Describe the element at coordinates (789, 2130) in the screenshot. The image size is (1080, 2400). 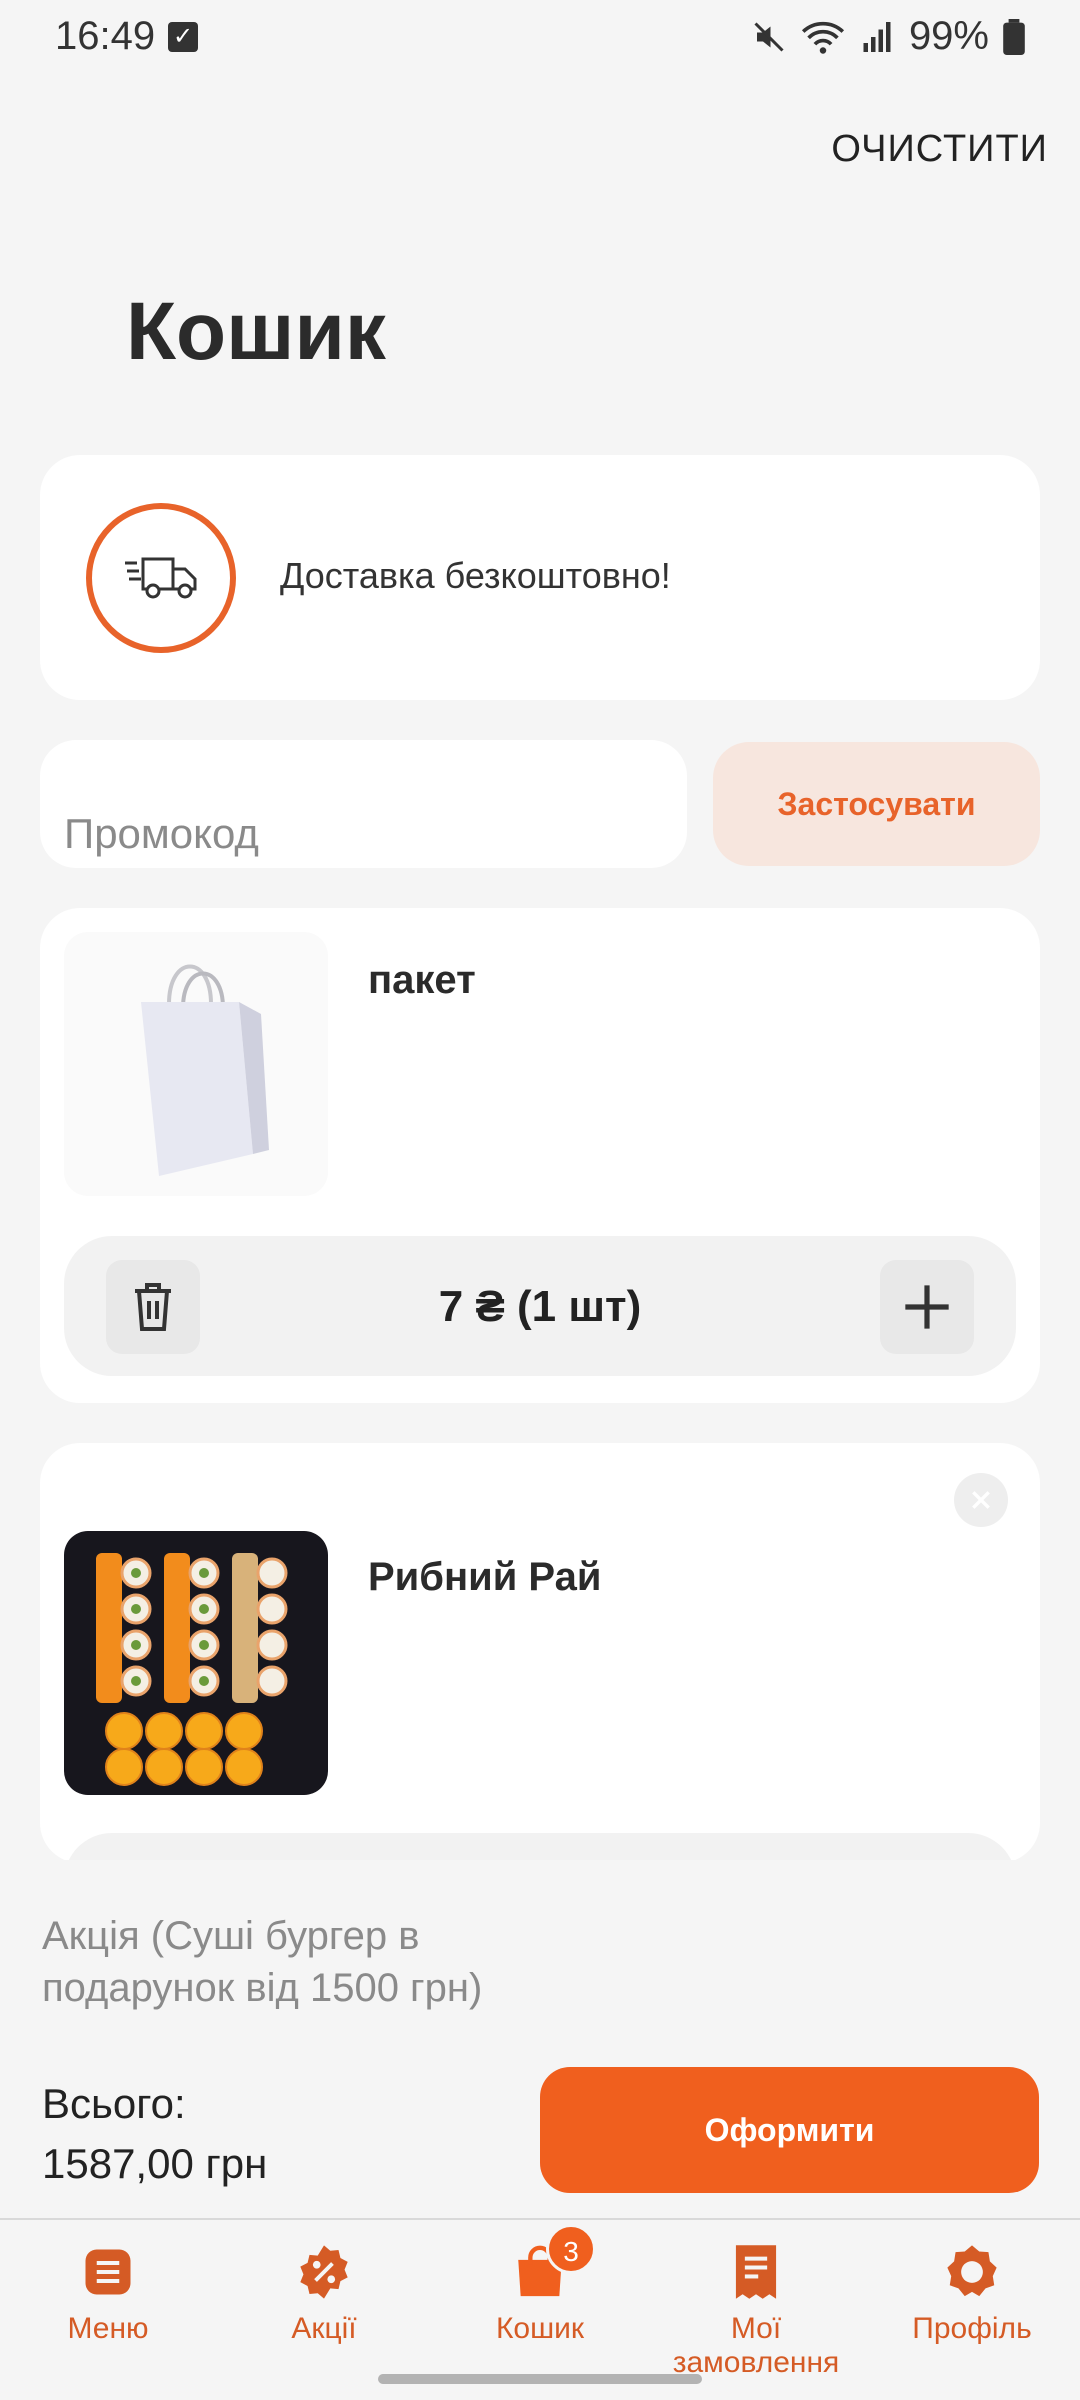
I see `checkout-button: Оформити` at that location.